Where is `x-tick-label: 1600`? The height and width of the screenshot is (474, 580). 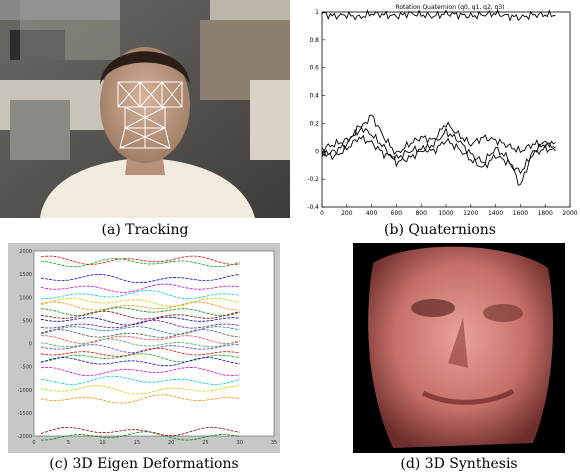 x-tick-label: 1600 is located at coordinates (520, 213).